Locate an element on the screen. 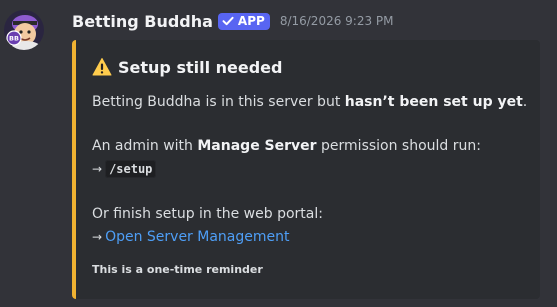  verified-check-icon is located at coordinates (228, 21).